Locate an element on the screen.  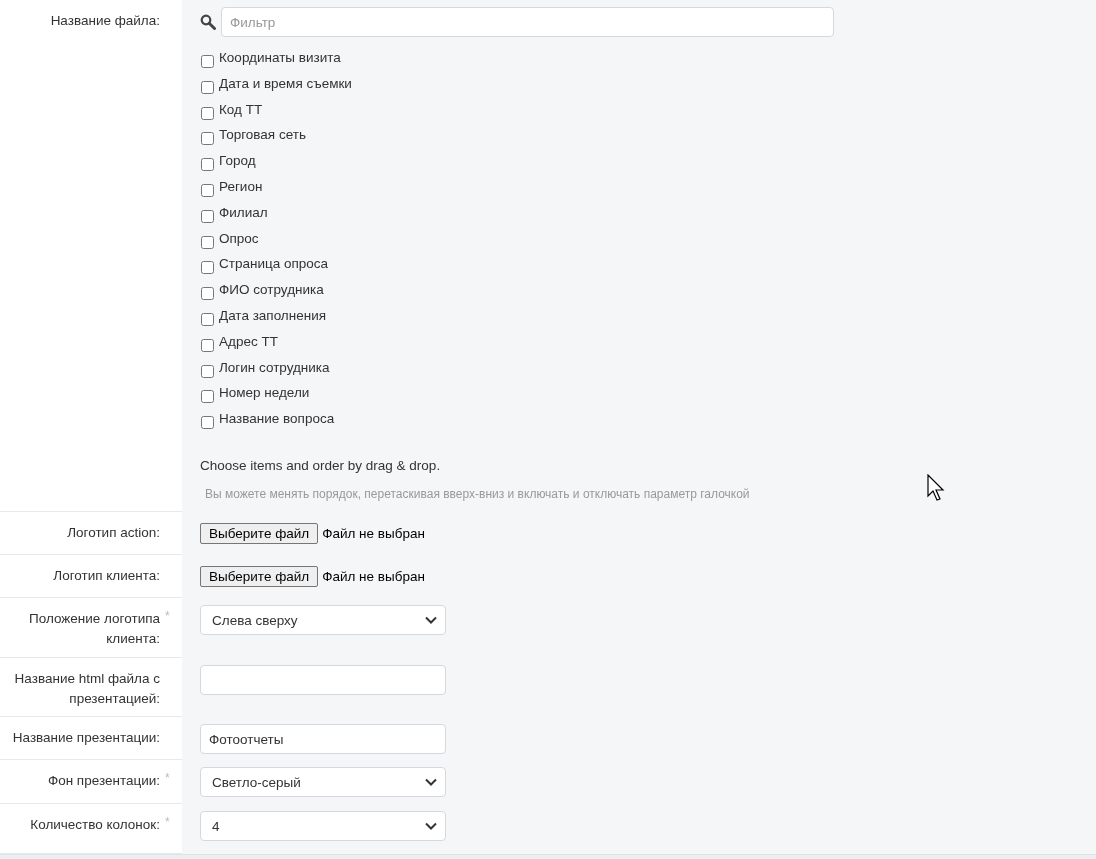
checkbox-label: Координаты визита is located at coordinates (280, 58).